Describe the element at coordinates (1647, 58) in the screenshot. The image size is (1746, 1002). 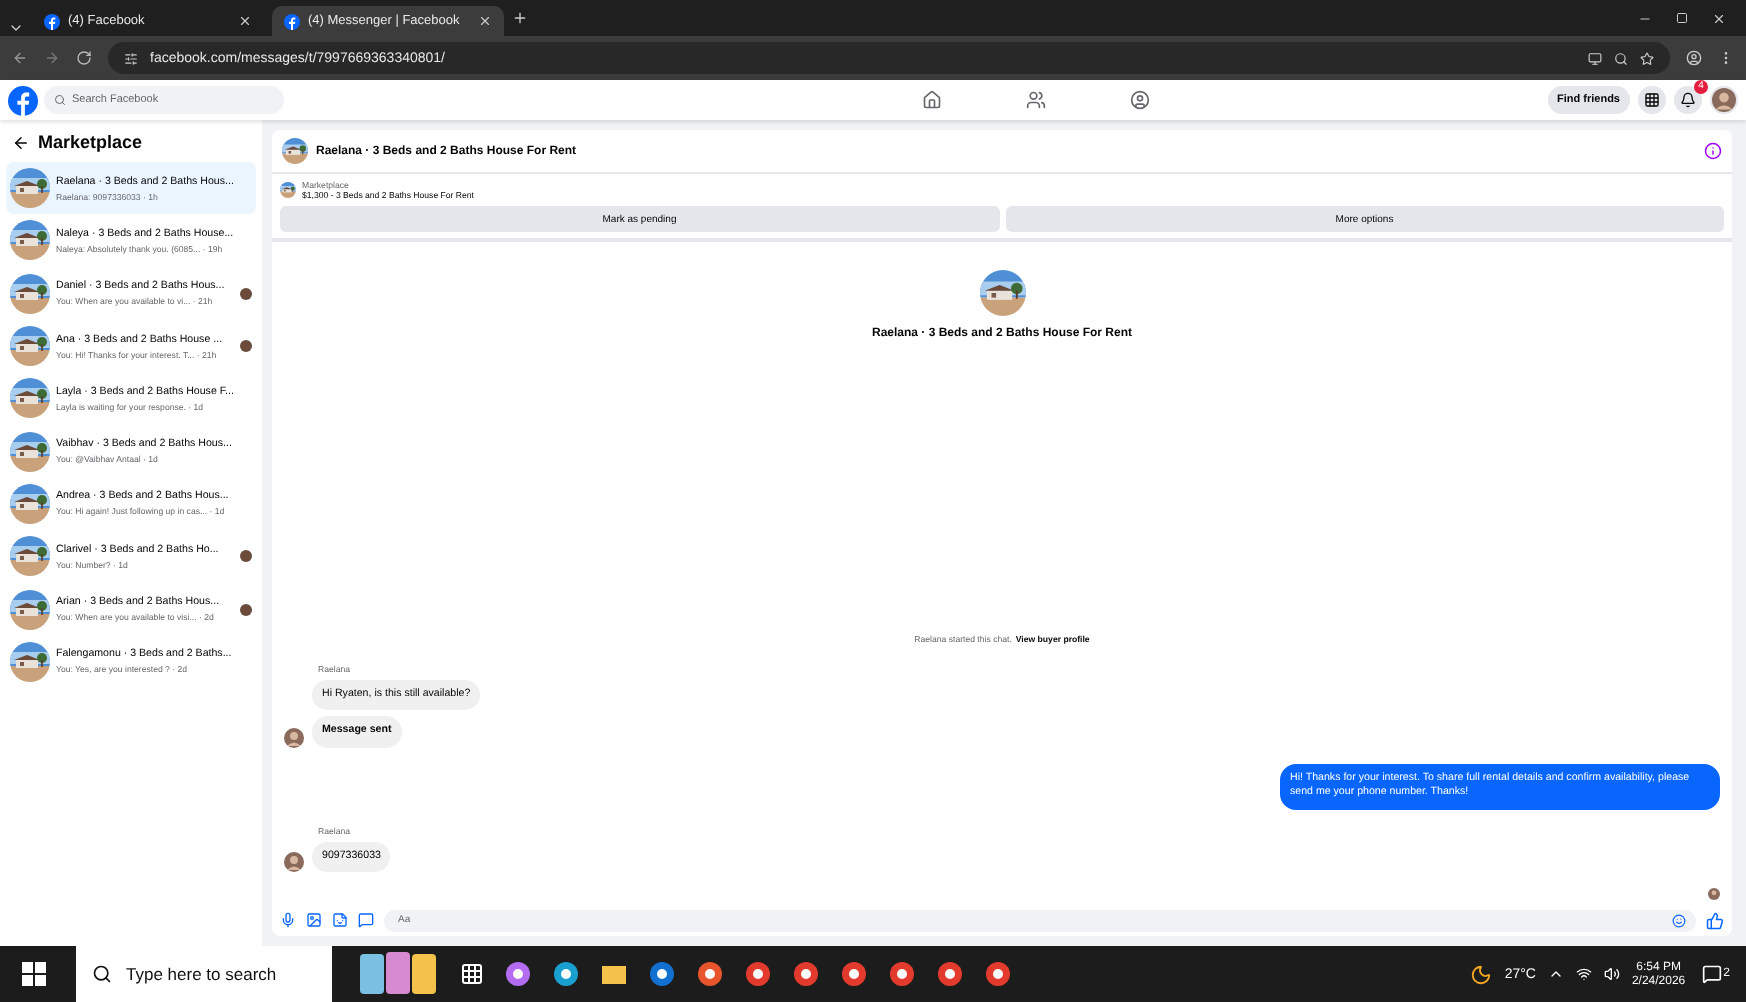
I see `bookmark-icon` at that location.